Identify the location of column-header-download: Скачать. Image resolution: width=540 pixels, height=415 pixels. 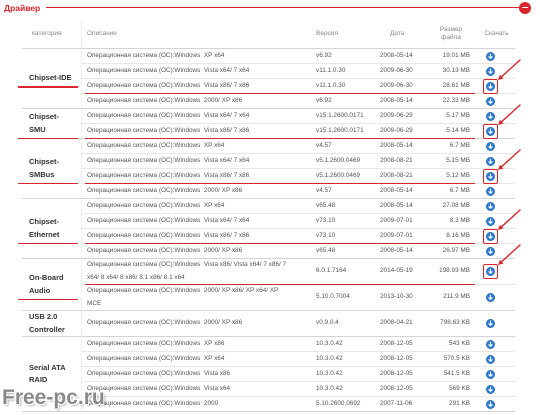
(496, 33).